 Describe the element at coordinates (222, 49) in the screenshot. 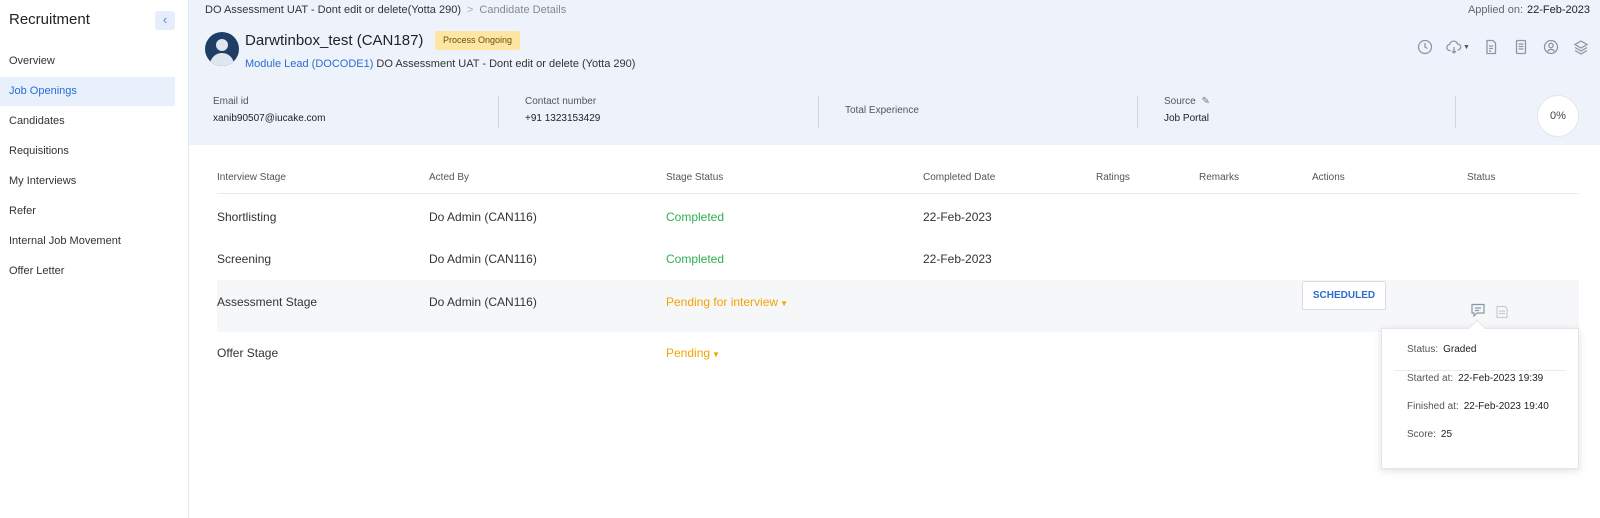

I see `avatar` at that location.